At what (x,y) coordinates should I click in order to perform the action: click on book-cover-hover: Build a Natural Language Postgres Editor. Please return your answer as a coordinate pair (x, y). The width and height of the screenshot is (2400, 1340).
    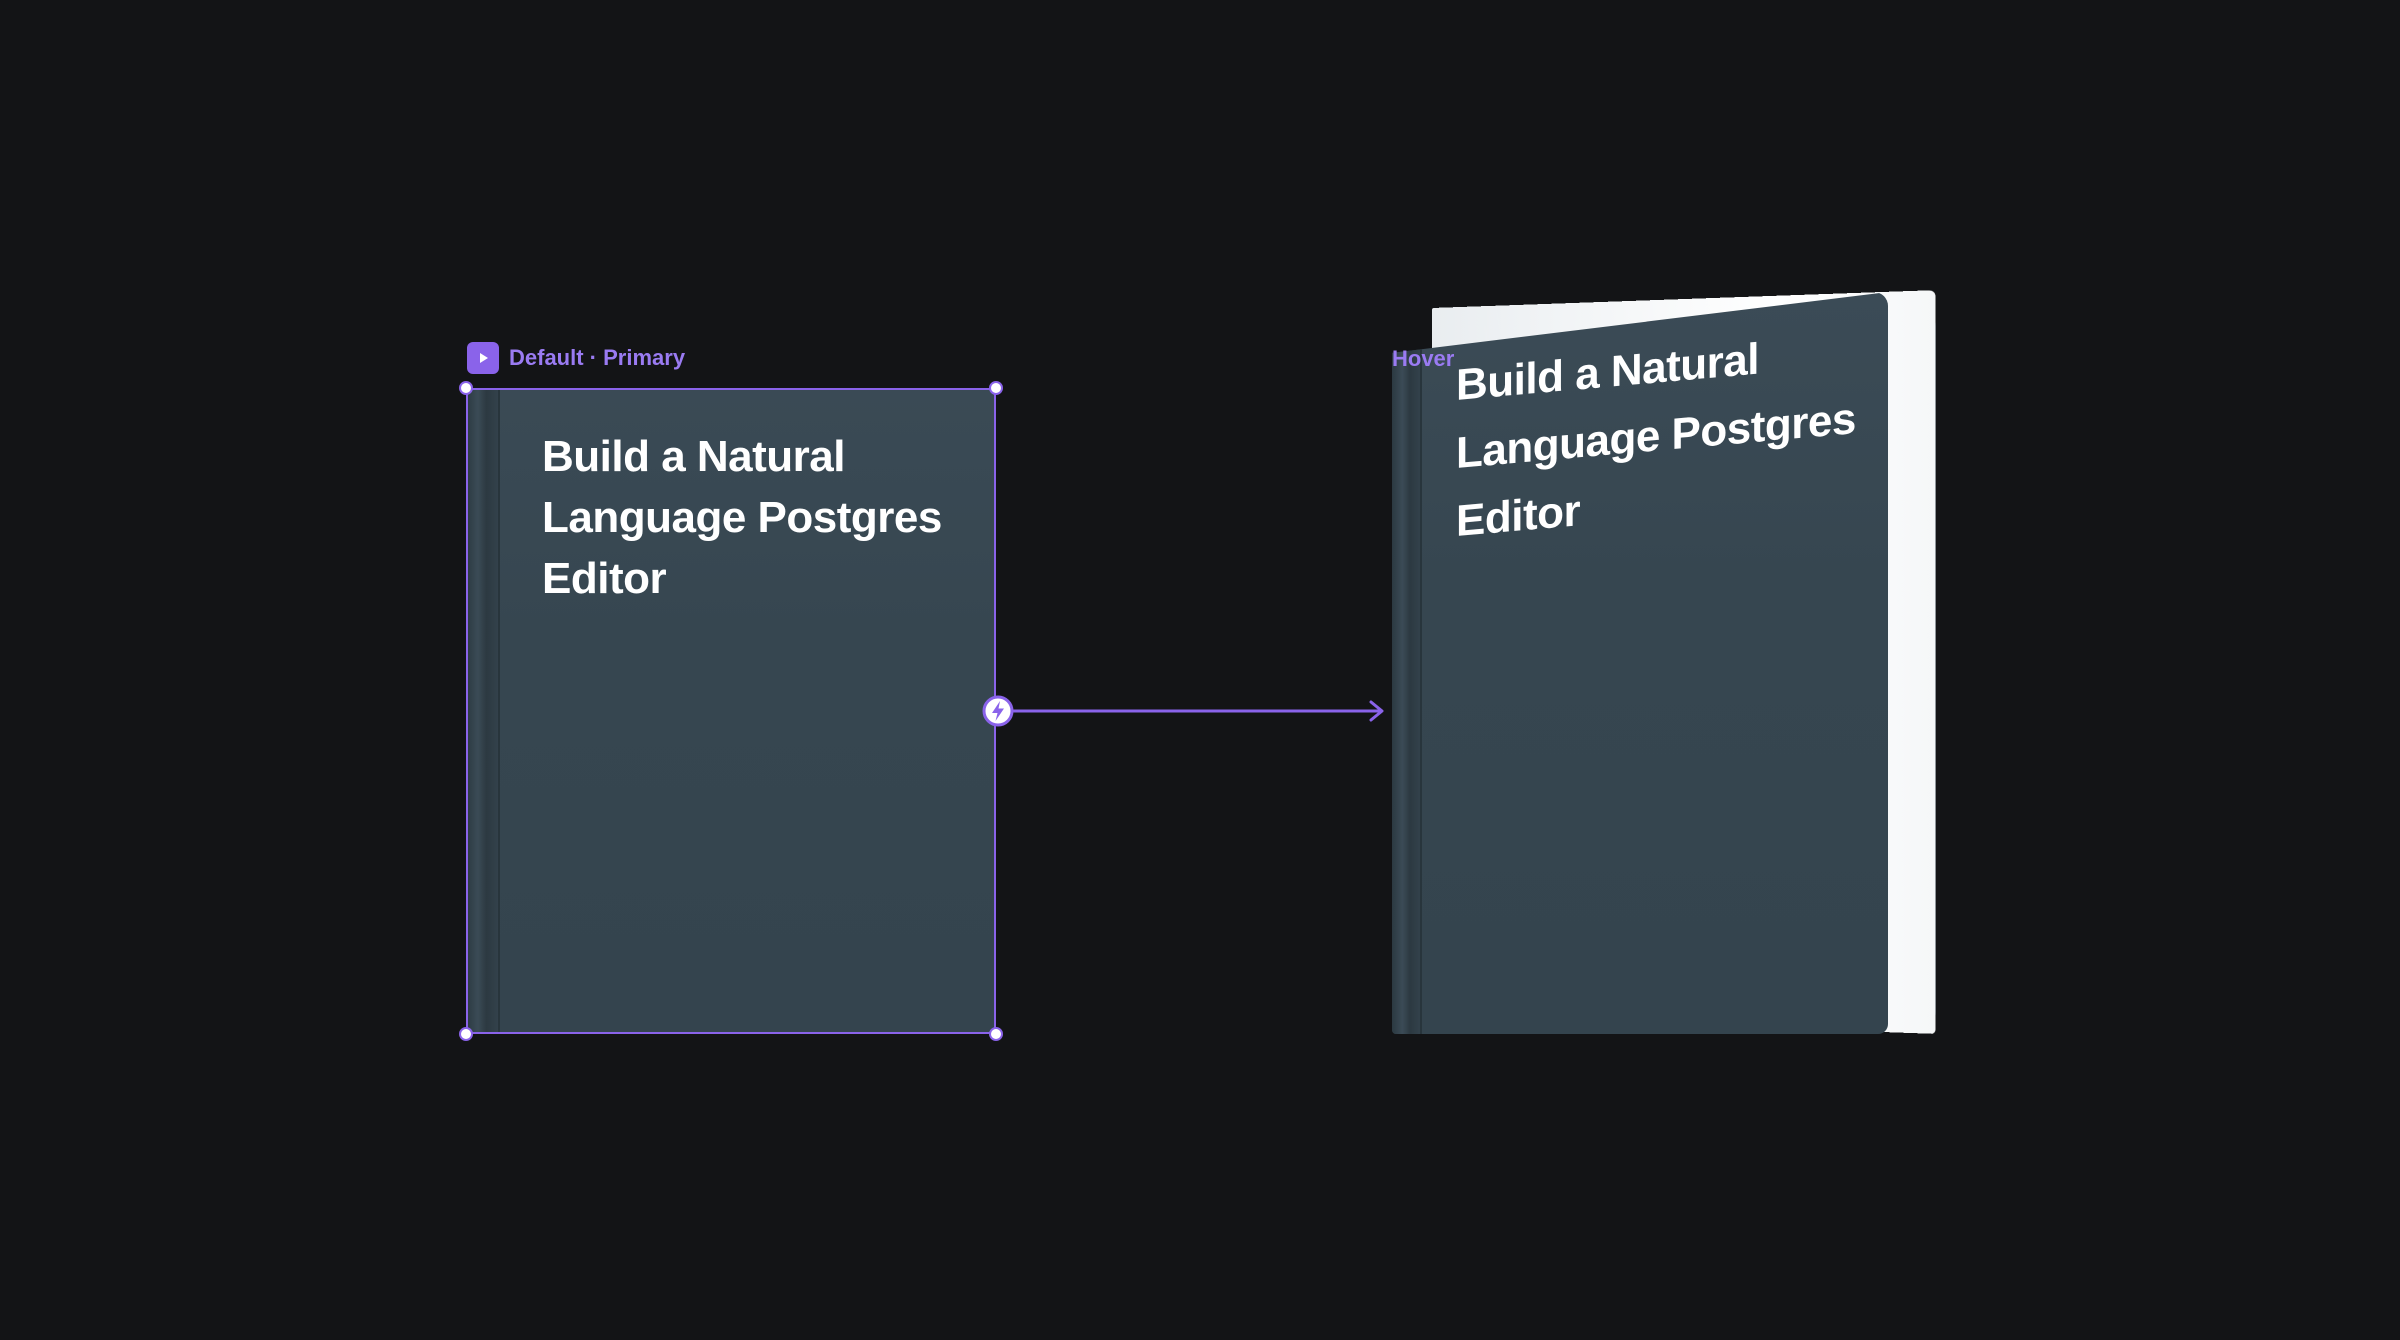
    Looking at the image, I should click on (1640, 663).